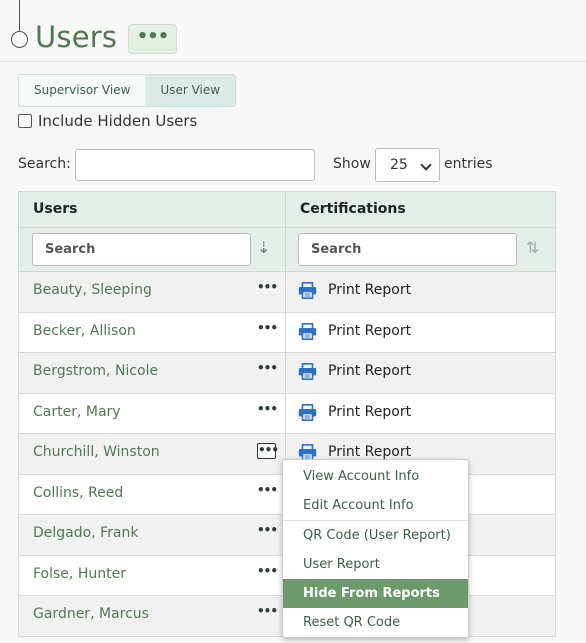 The width and height of the screenshot is (586, 643). I want to click on user-name-link: Beauty, Sleeping, so click(92, 290).